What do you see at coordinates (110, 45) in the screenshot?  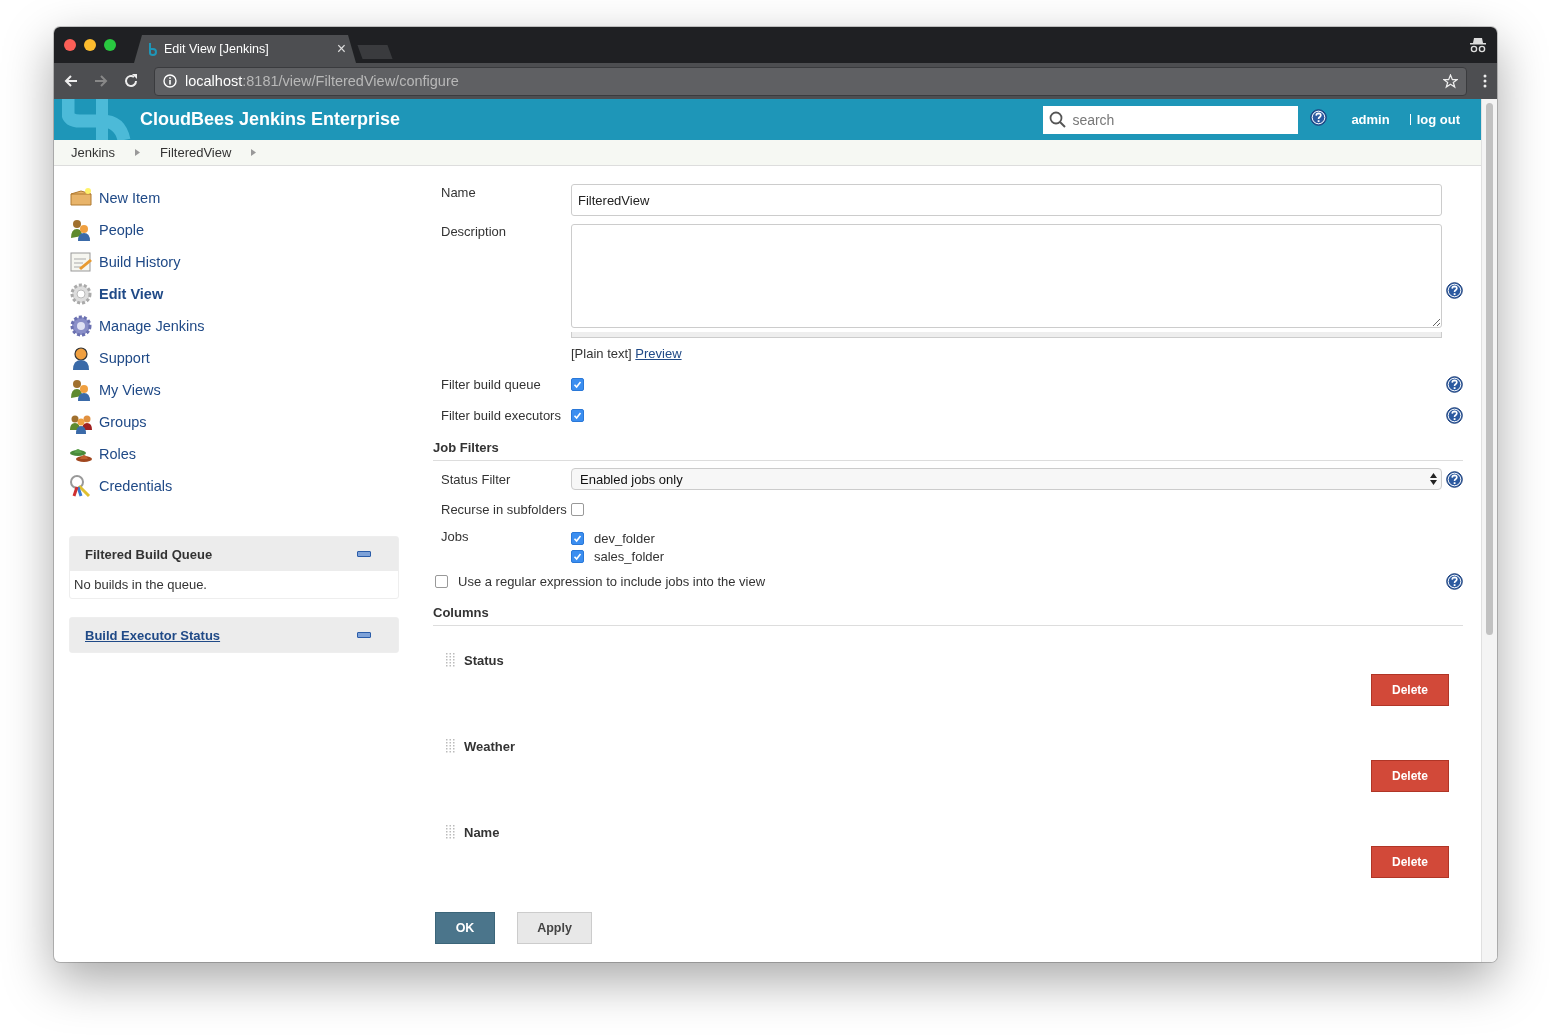 I see `maximize-window-button` at bounding box center [110, 45].